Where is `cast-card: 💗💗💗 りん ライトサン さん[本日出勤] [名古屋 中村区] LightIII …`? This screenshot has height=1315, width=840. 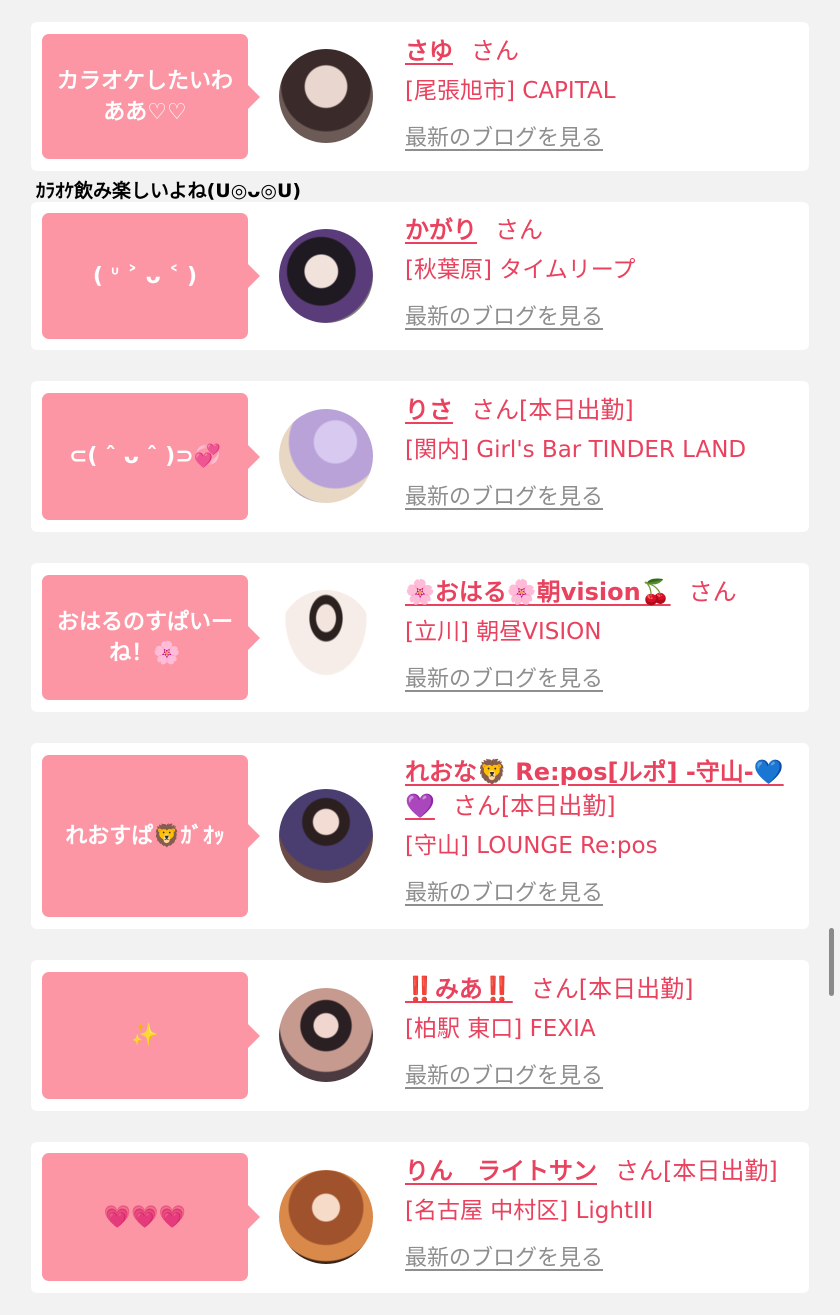
cast-card: 💗💗💗 りん ライトサン さん[本日出勤] [名古屋 中村区] LightIII … is located at coordinates (420, 1217).